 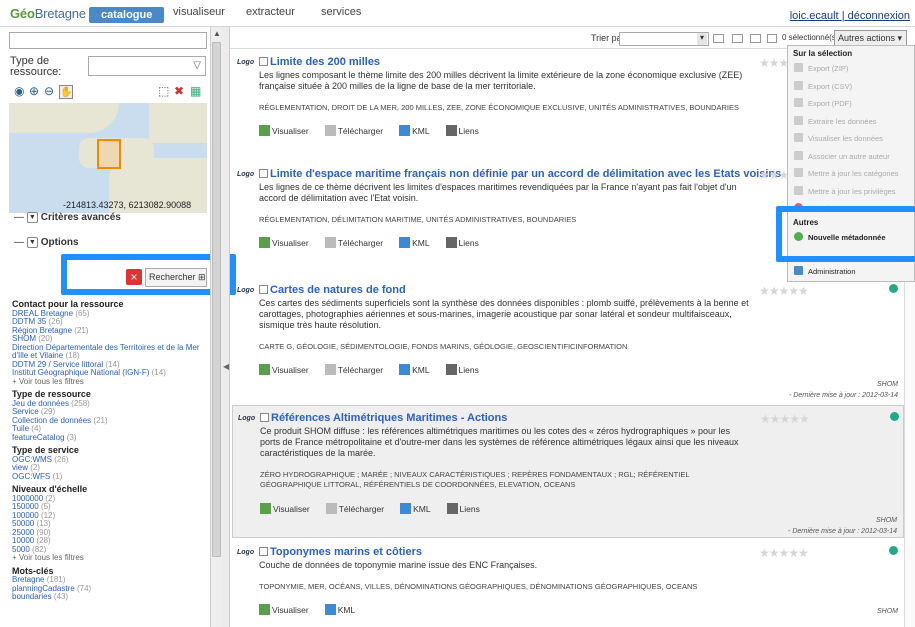 What do you see at coordinates (199, 12) in the screenshot?
I see `tab-visualiseur: visualiseur` at bounding box center [199, 12].